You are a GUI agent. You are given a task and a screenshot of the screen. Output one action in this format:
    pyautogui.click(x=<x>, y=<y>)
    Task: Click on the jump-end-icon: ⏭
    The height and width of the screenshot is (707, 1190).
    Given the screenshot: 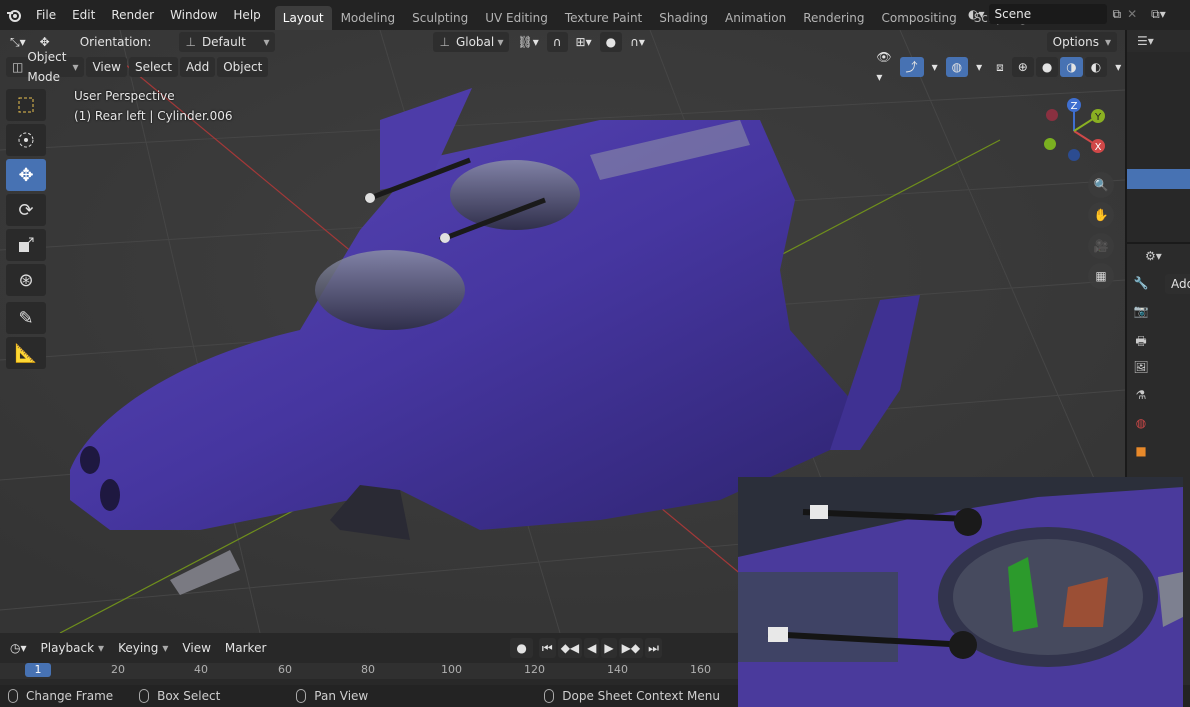 What is the action you would take?
    pyautogui.click(x=653, y=648)
    